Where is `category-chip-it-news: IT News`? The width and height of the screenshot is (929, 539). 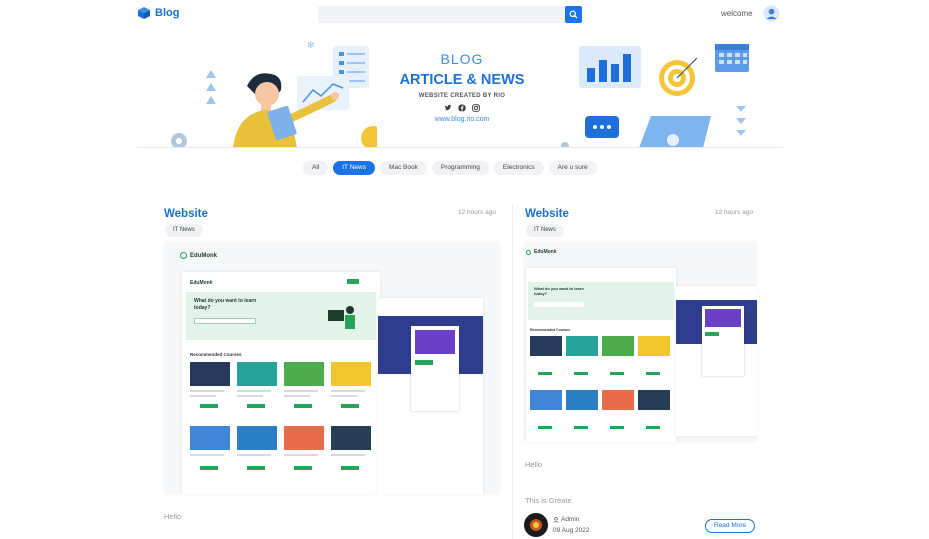
category-chip-it-news: IT News is located at coordinates (354, 168).